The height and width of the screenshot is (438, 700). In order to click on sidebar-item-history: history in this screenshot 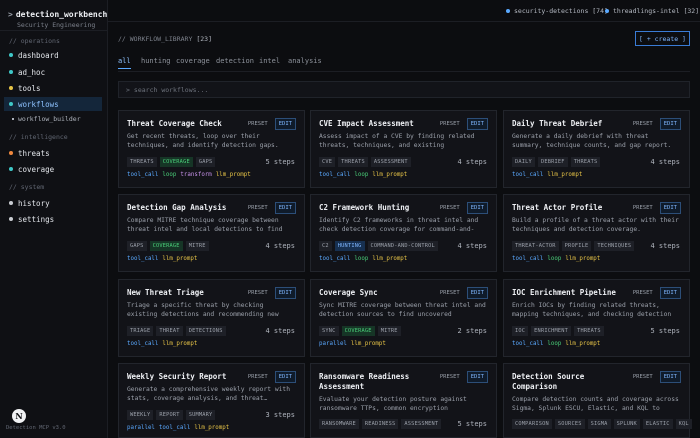, I will do `click(53, 203)`.